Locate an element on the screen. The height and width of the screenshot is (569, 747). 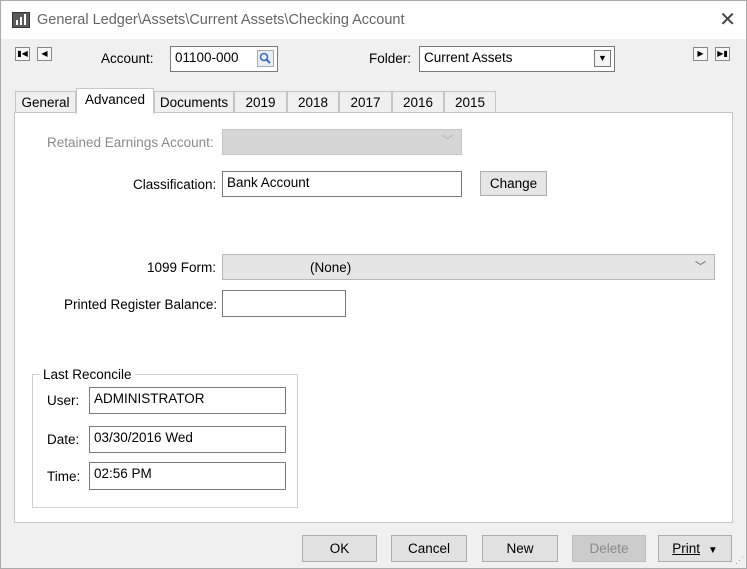
last-record-icon: ▶▮ is located at coordinates (722, 54).